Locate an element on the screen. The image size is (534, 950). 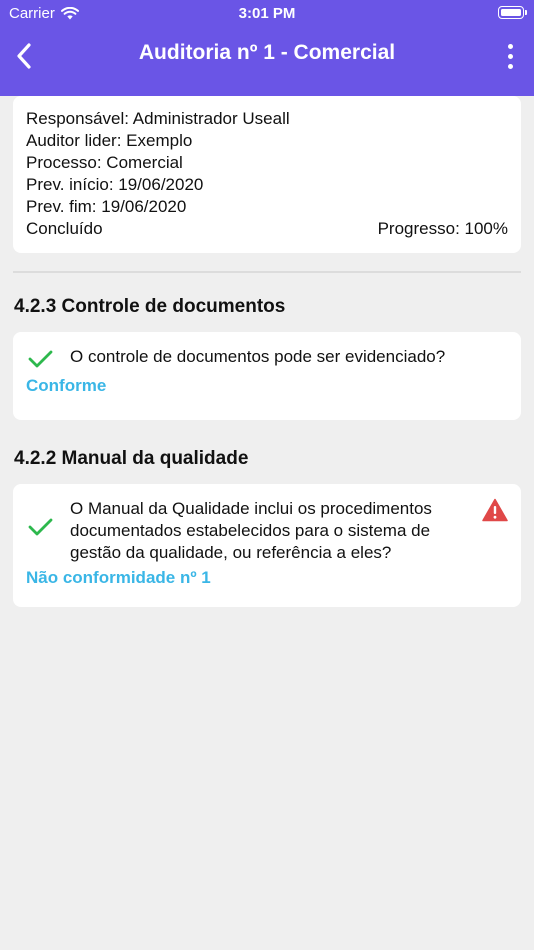
warning-icon is located at coordinates (495, 510).